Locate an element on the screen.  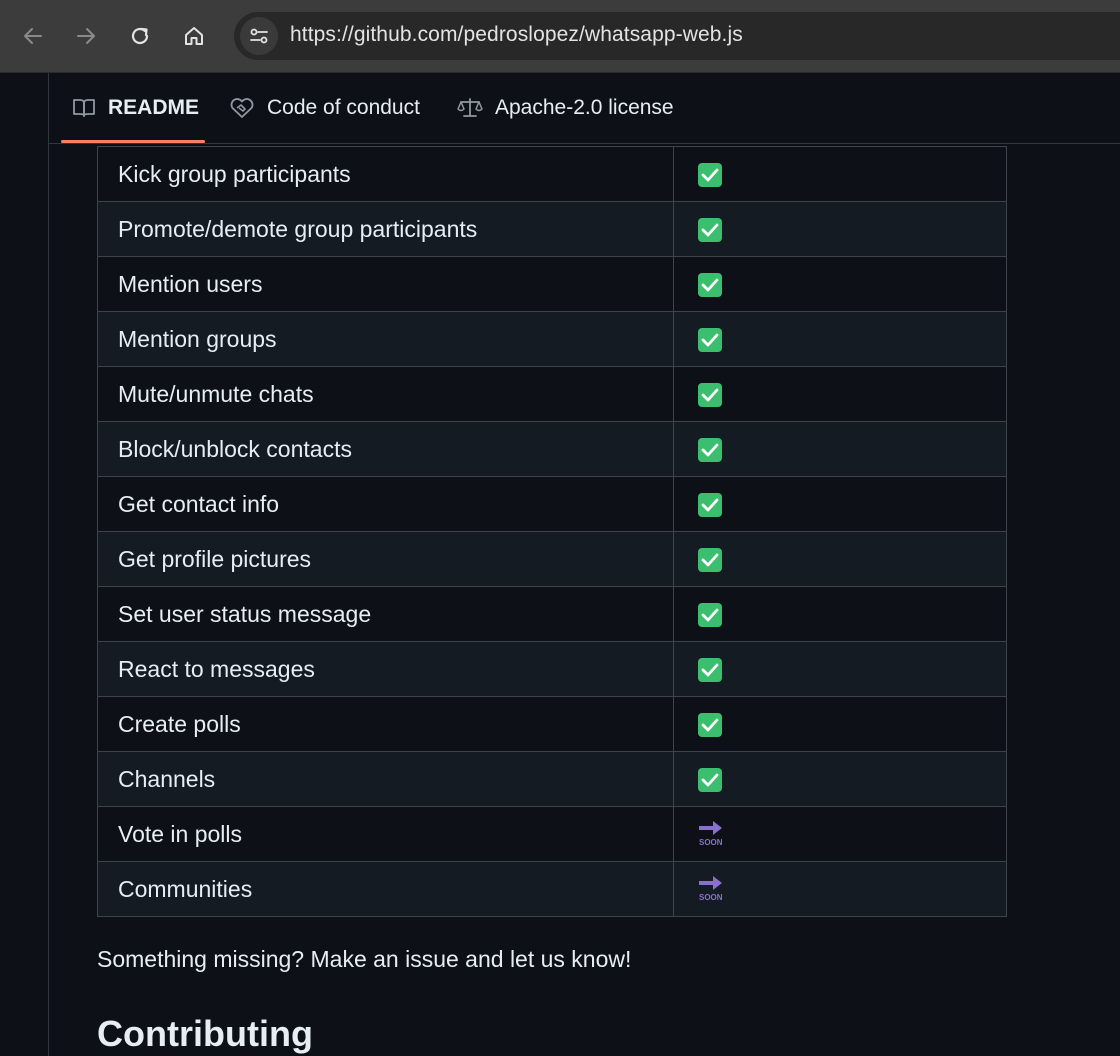
site-info-icon is located at coordinates (259, 36).